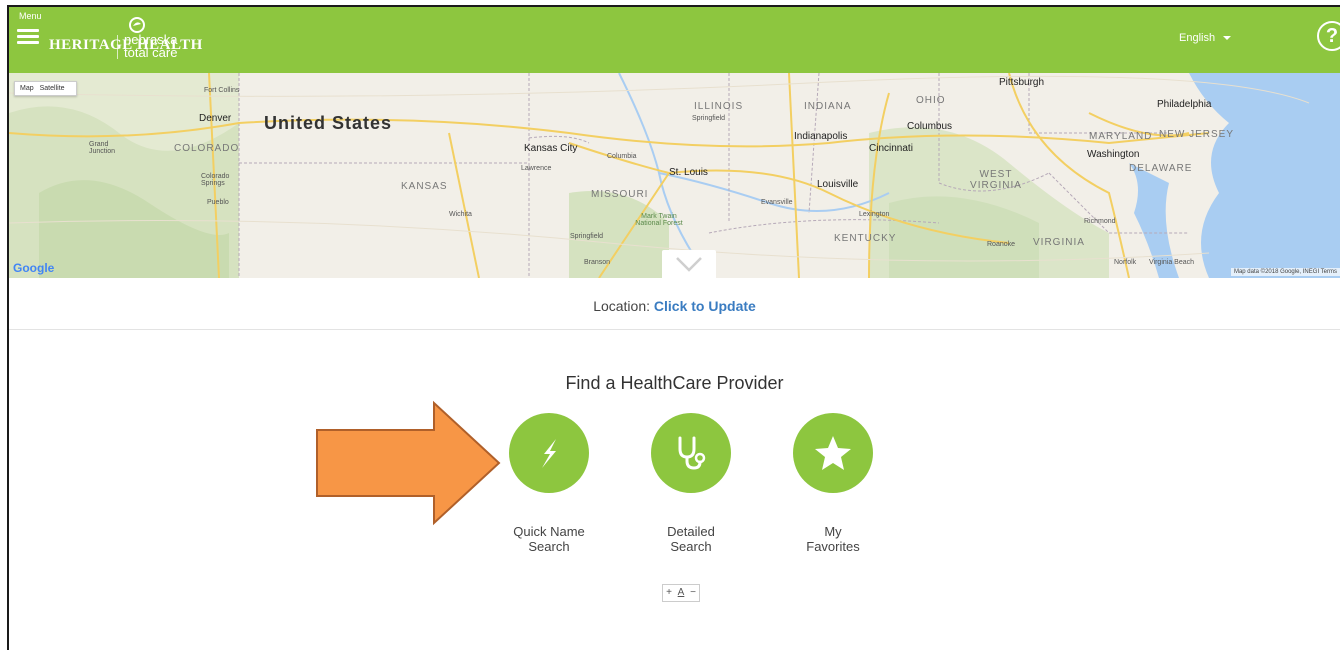  Describe the element at coordinates (215, 180) in the screenshot. I see `map-label: Colorado Springs` at that location.